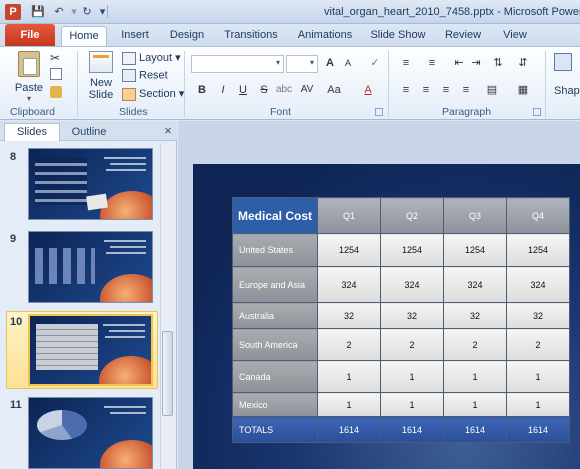 The height and width of the screenshot is (469, 580). Describe the element at coordinates (167, 306) in the screenshot. I see `slides-pane-scrollbar` at that location.